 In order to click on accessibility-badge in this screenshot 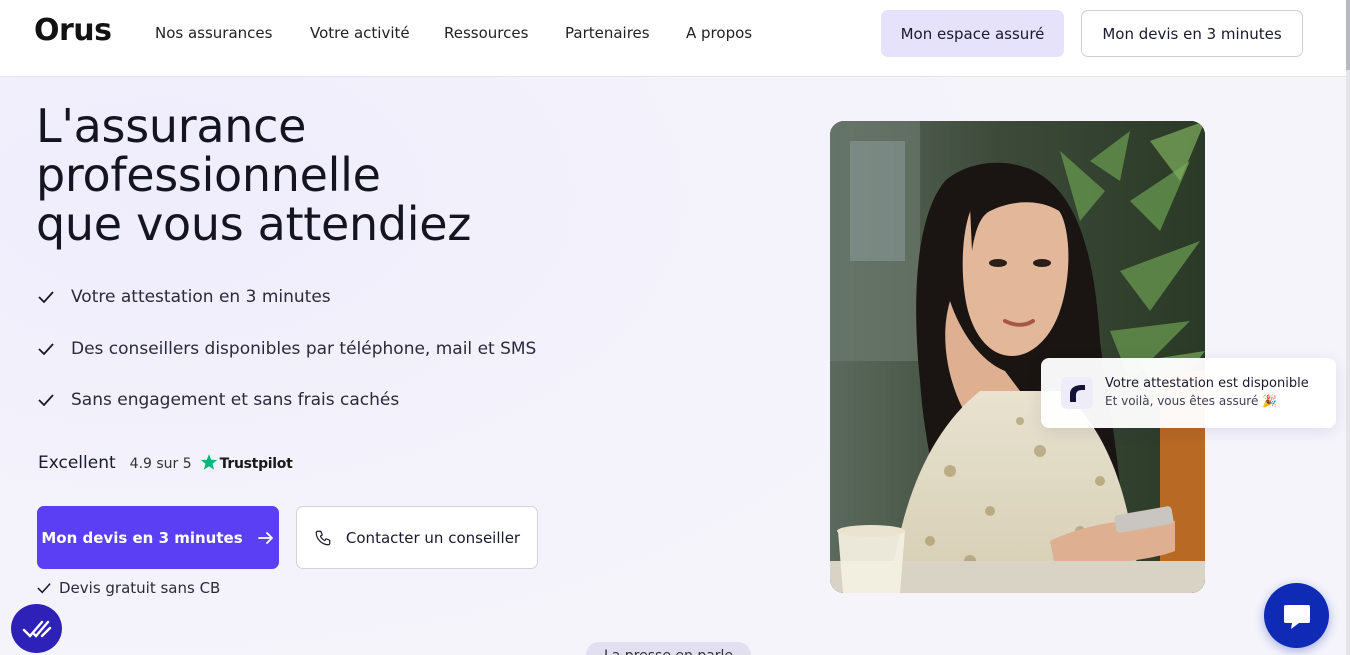, I will do `click(36, 628)`.